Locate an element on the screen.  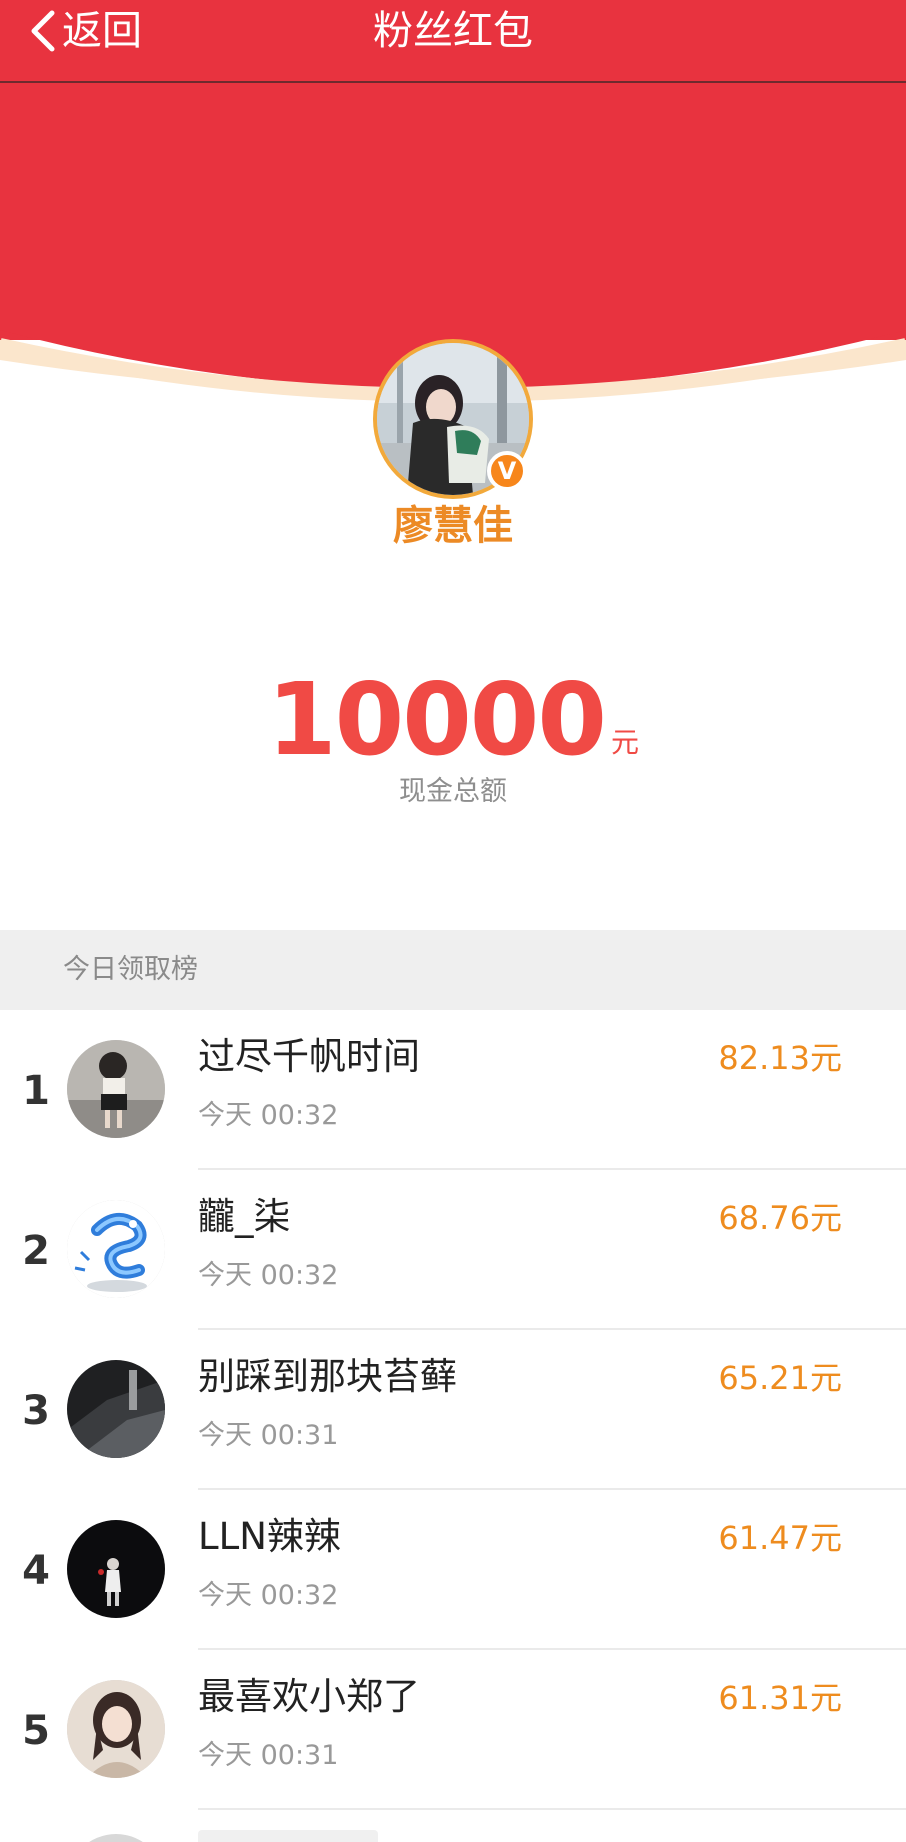
total-amount-row: 10000 元 is located at coordinates (453, 720).